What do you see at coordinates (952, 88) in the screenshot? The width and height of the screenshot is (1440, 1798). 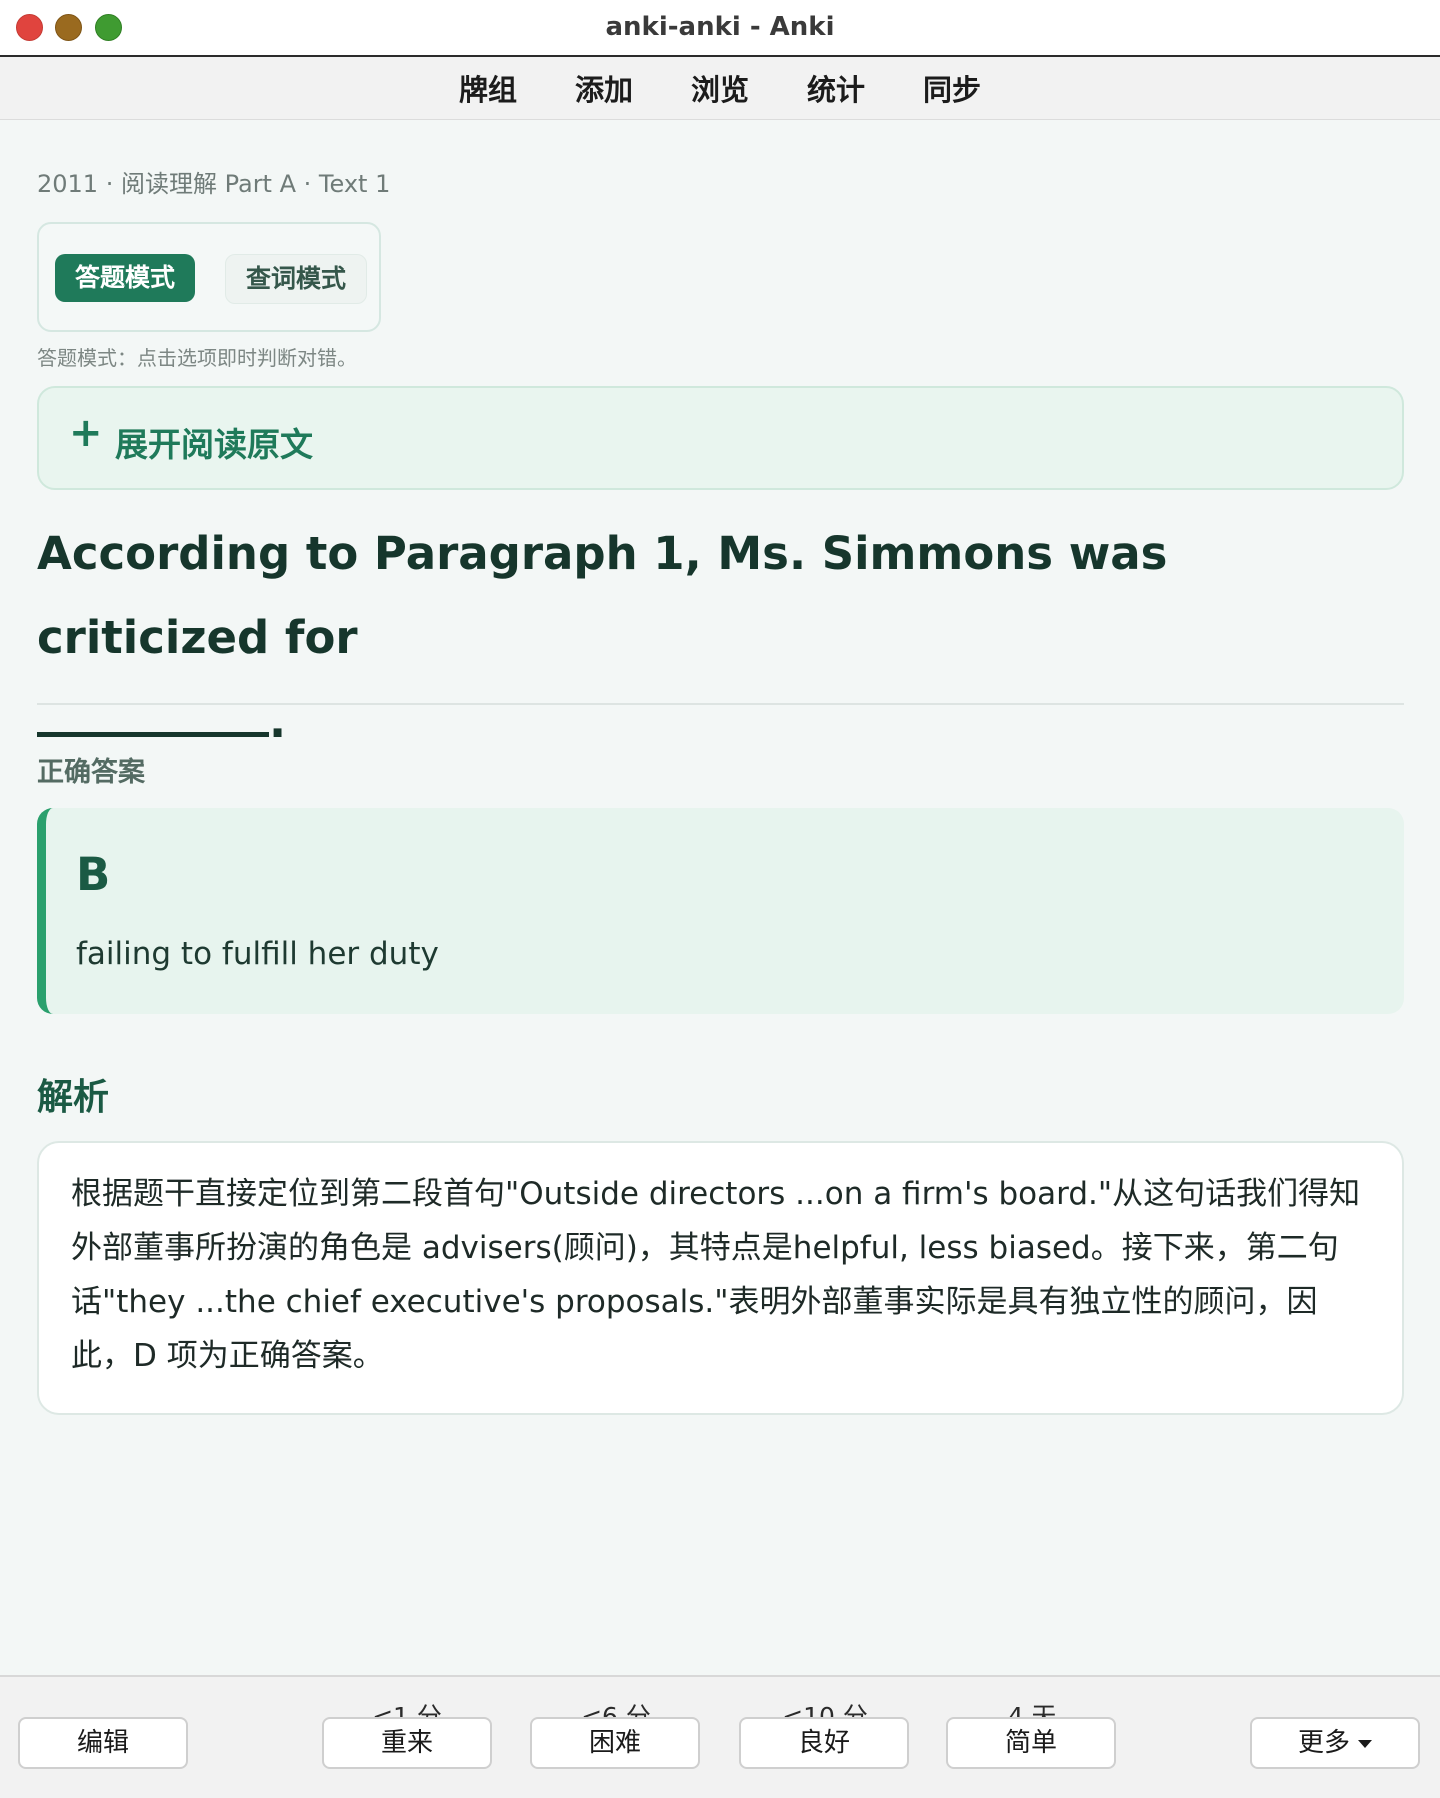 I see `nav-sync: 同步` at bounding box center [952, 88].